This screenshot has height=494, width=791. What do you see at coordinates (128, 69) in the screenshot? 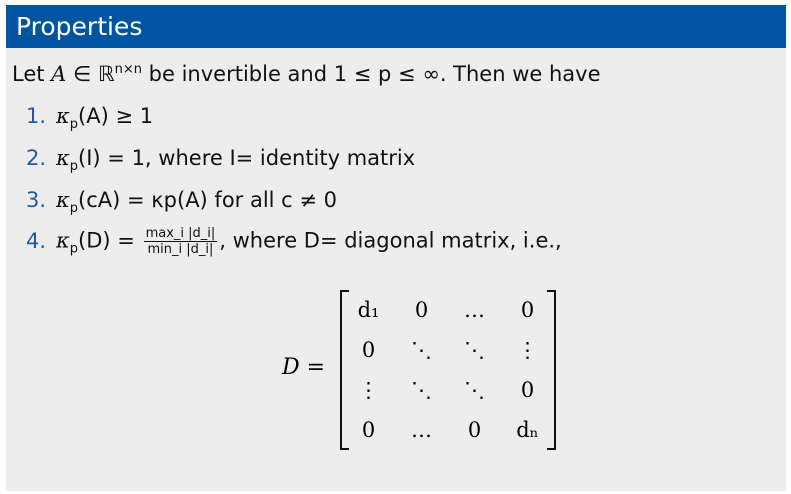
I see `intro-sup: n×n` at bounding box center [128, 69].